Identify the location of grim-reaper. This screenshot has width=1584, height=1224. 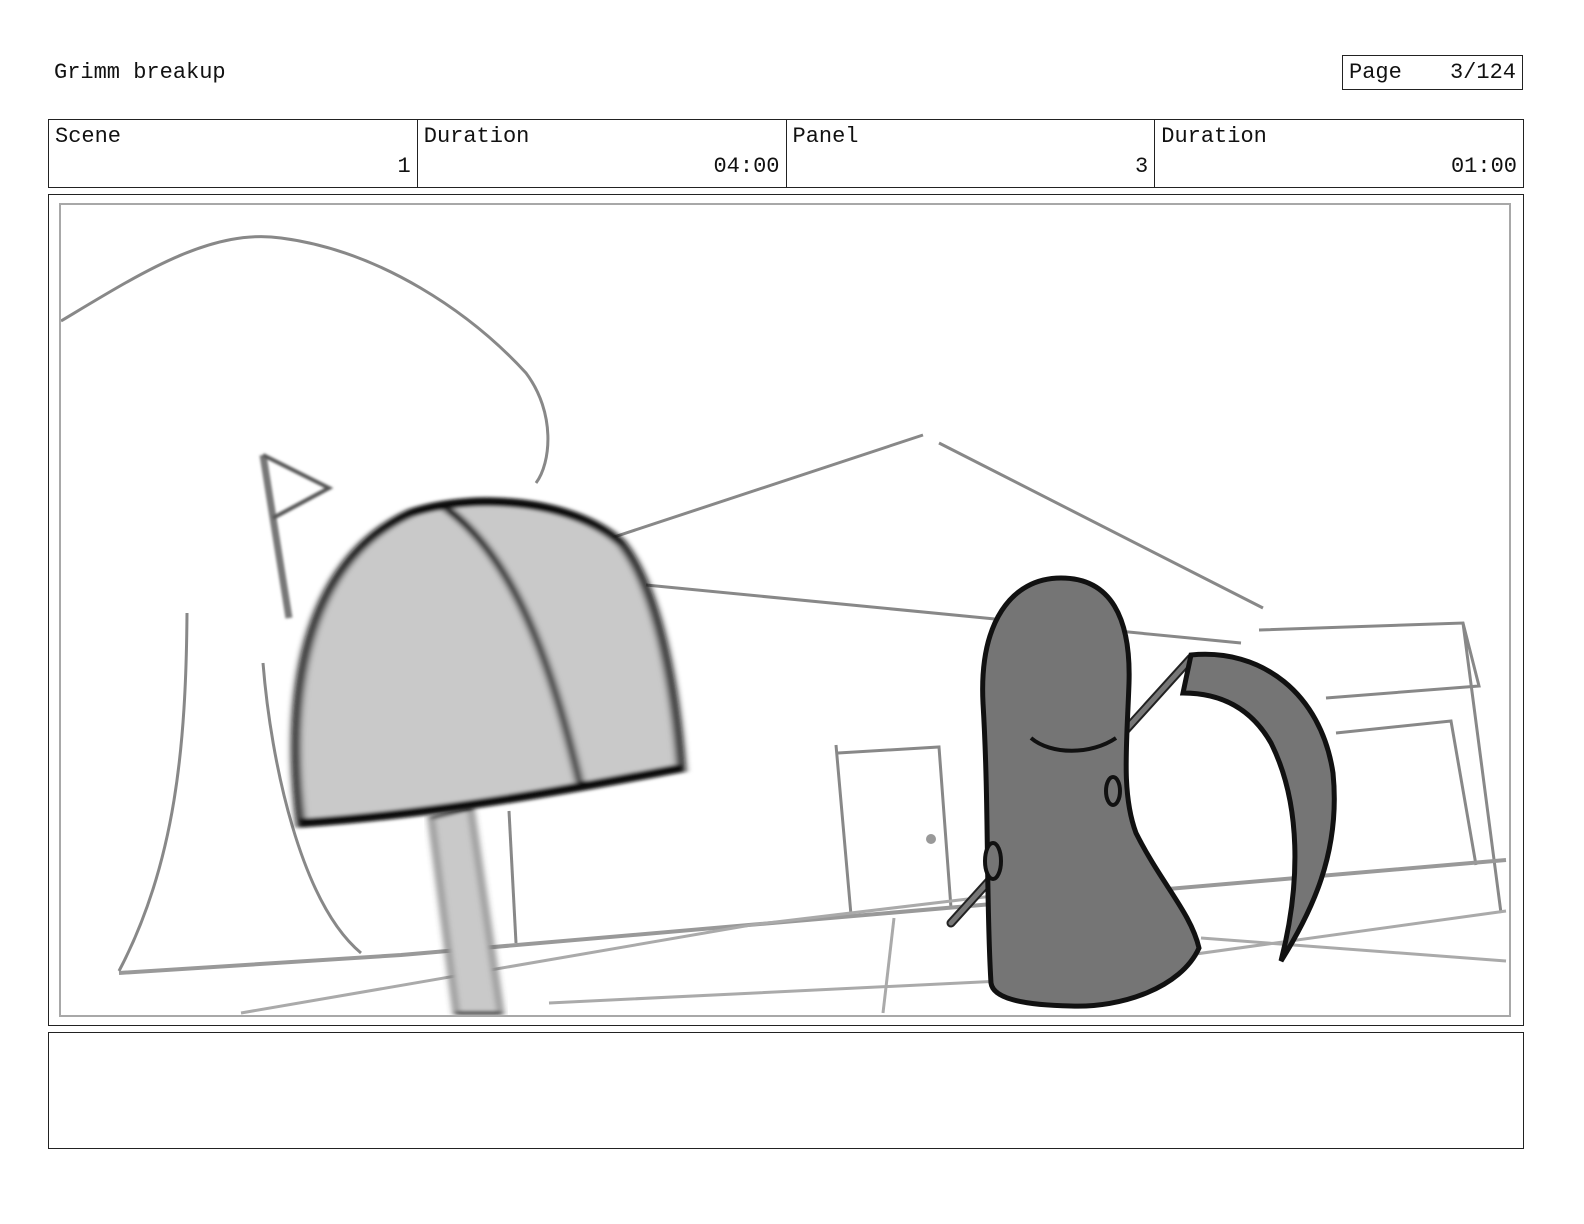
(1091, 792).